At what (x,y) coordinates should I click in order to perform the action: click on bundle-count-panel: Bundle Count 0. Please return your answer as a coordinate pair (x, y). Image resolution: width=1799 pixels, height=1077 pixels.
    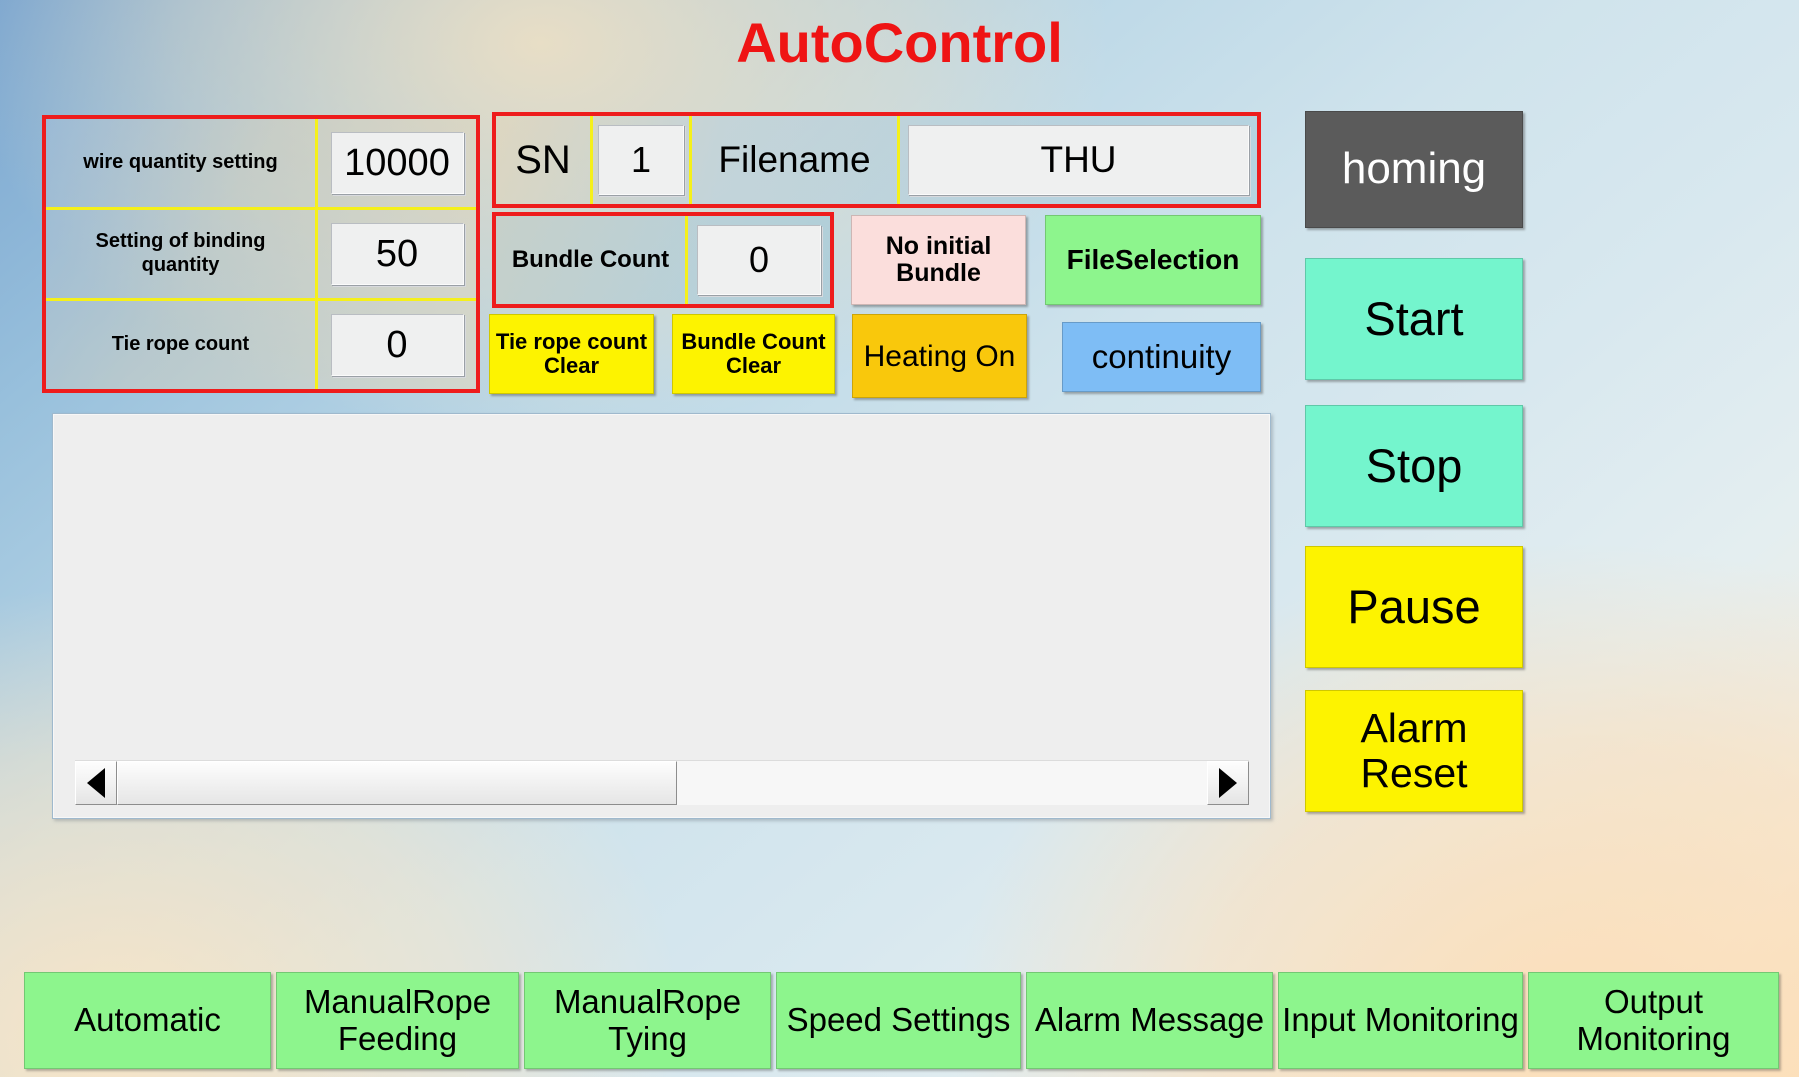
    Looking at the image, I should click on (663, 260).